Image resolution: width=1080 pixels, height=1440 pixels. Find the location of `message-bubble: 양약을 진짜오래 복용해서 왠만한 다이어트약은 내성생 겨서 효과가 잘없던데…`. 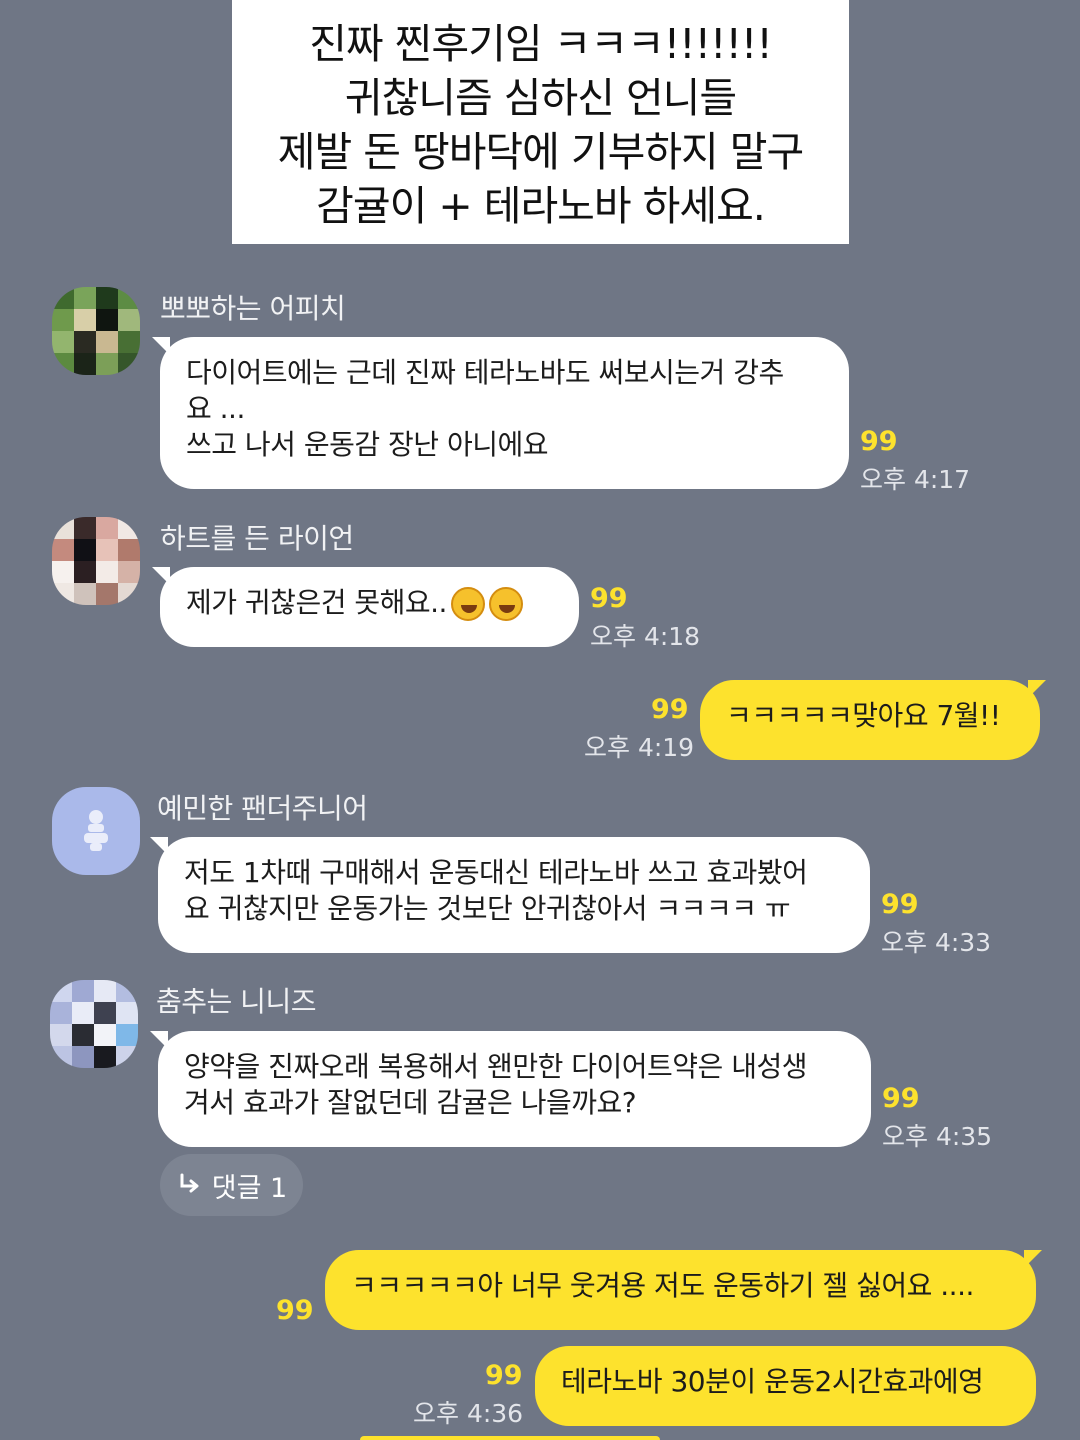

message-bubble: 양약을 진짜오래 복용해서 왠만한 다이어트약은 내성생 겨서 효과가 잘없던데… is located at coordinates (514, 1089).